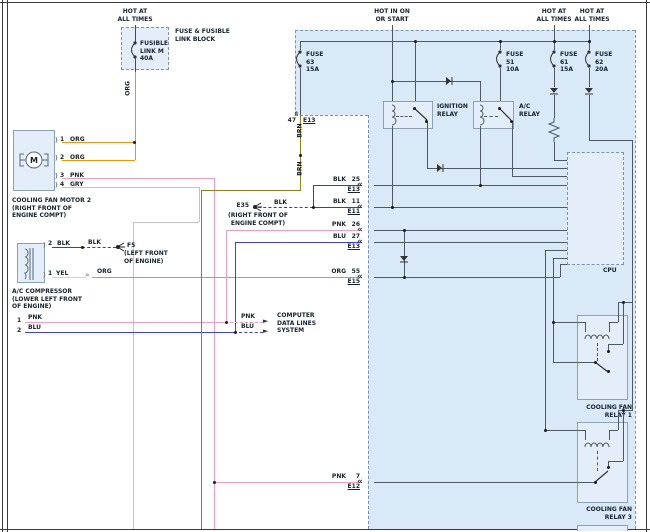 This screenshot has height=532, width=650. I want to click on ac-relay-label: A/C RELAY, so click(529, 110).